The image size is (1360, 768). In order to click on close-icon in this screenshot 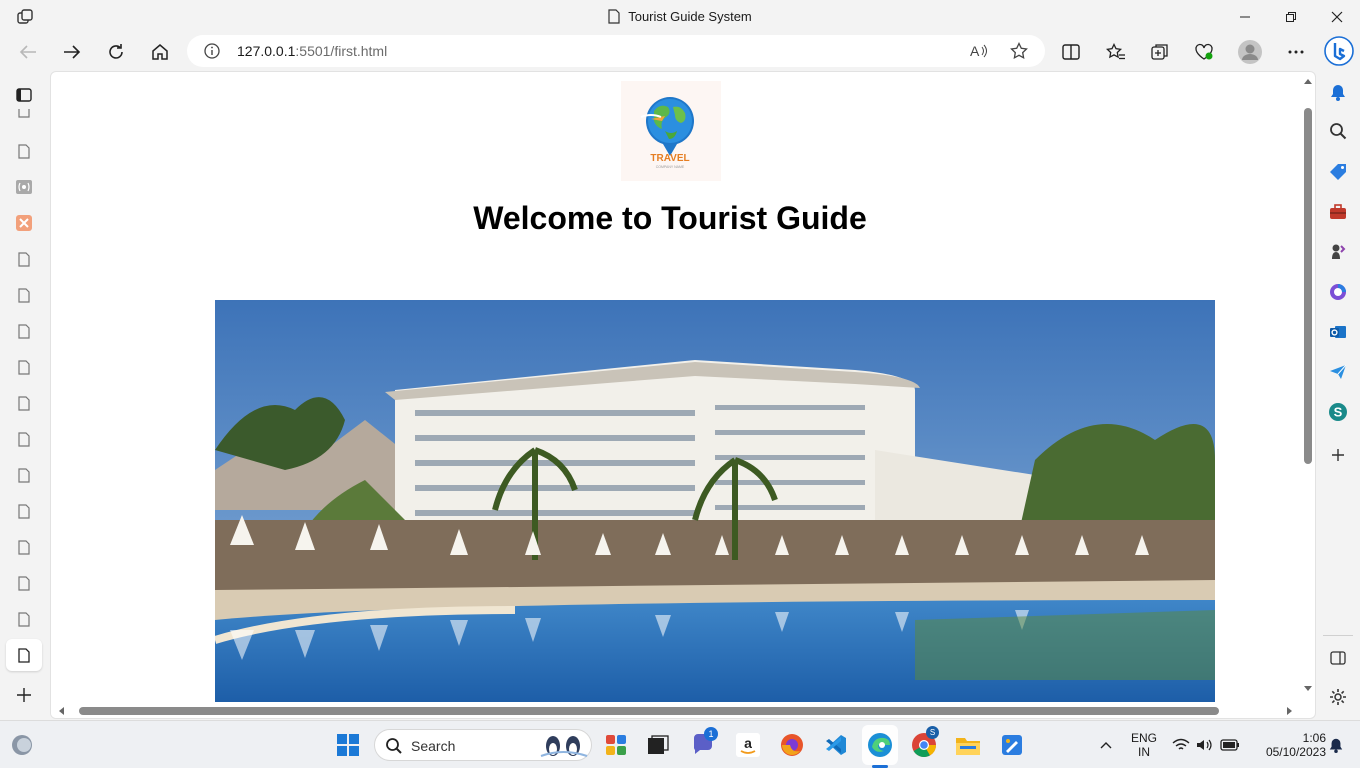, I will do `click(1337, 16)`.